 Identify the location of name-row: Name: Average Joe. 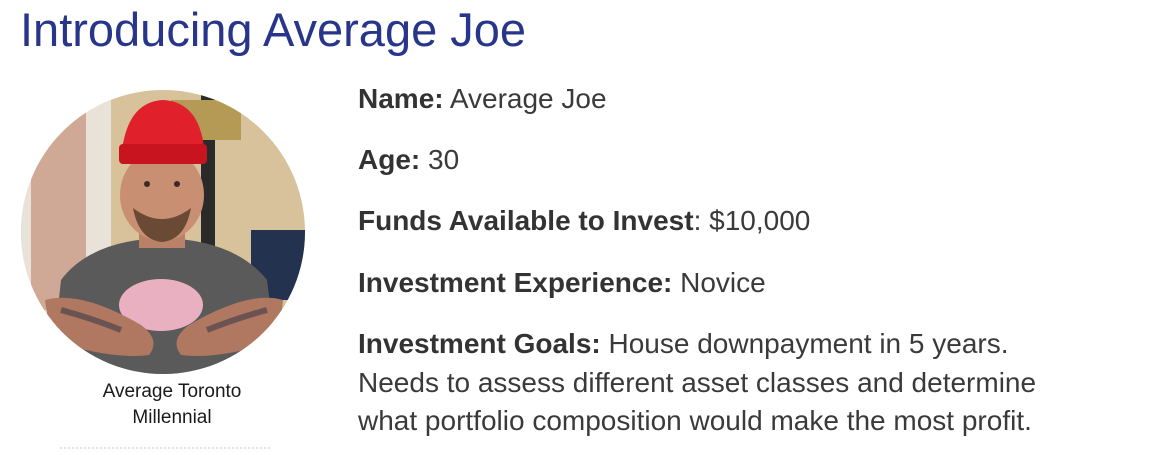
(482, 99).